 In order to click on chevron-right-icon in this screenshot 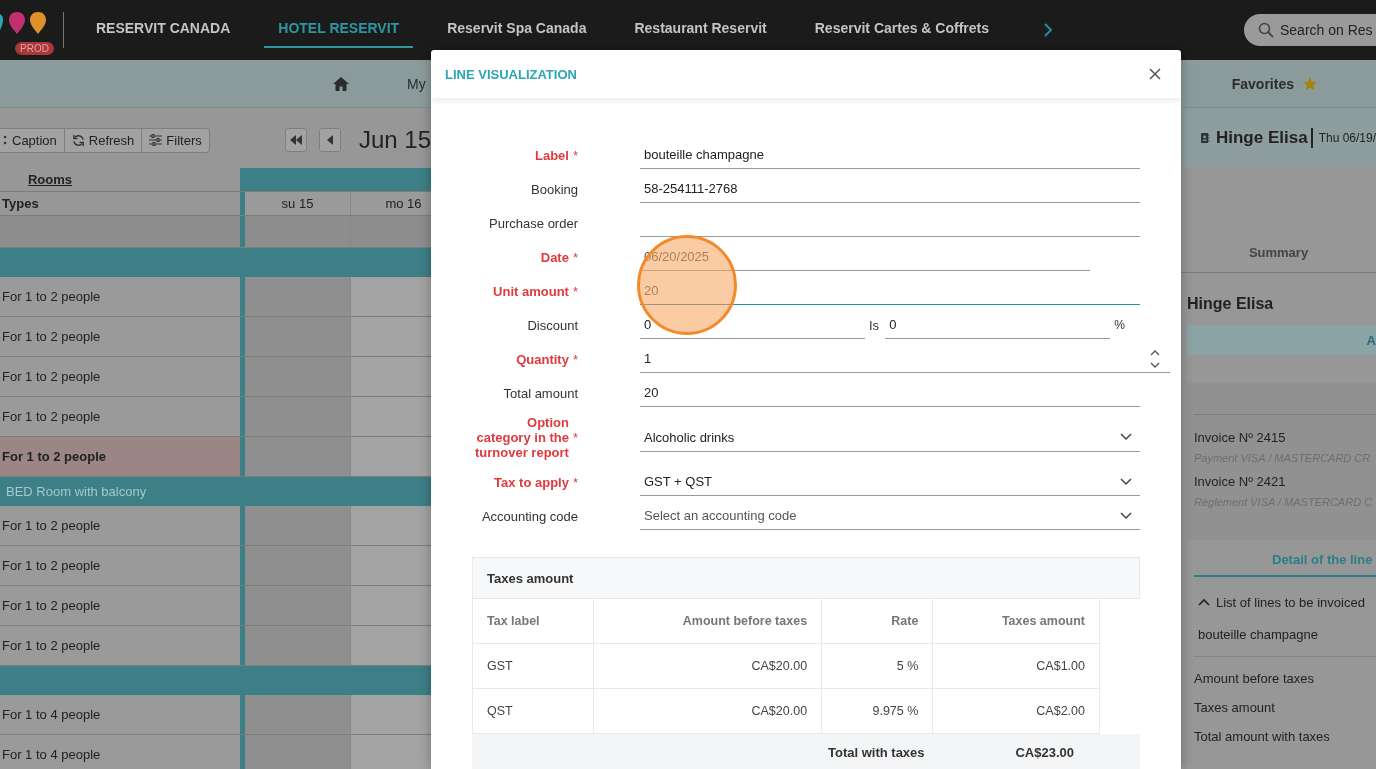, I will do `click(1048, 30)`.